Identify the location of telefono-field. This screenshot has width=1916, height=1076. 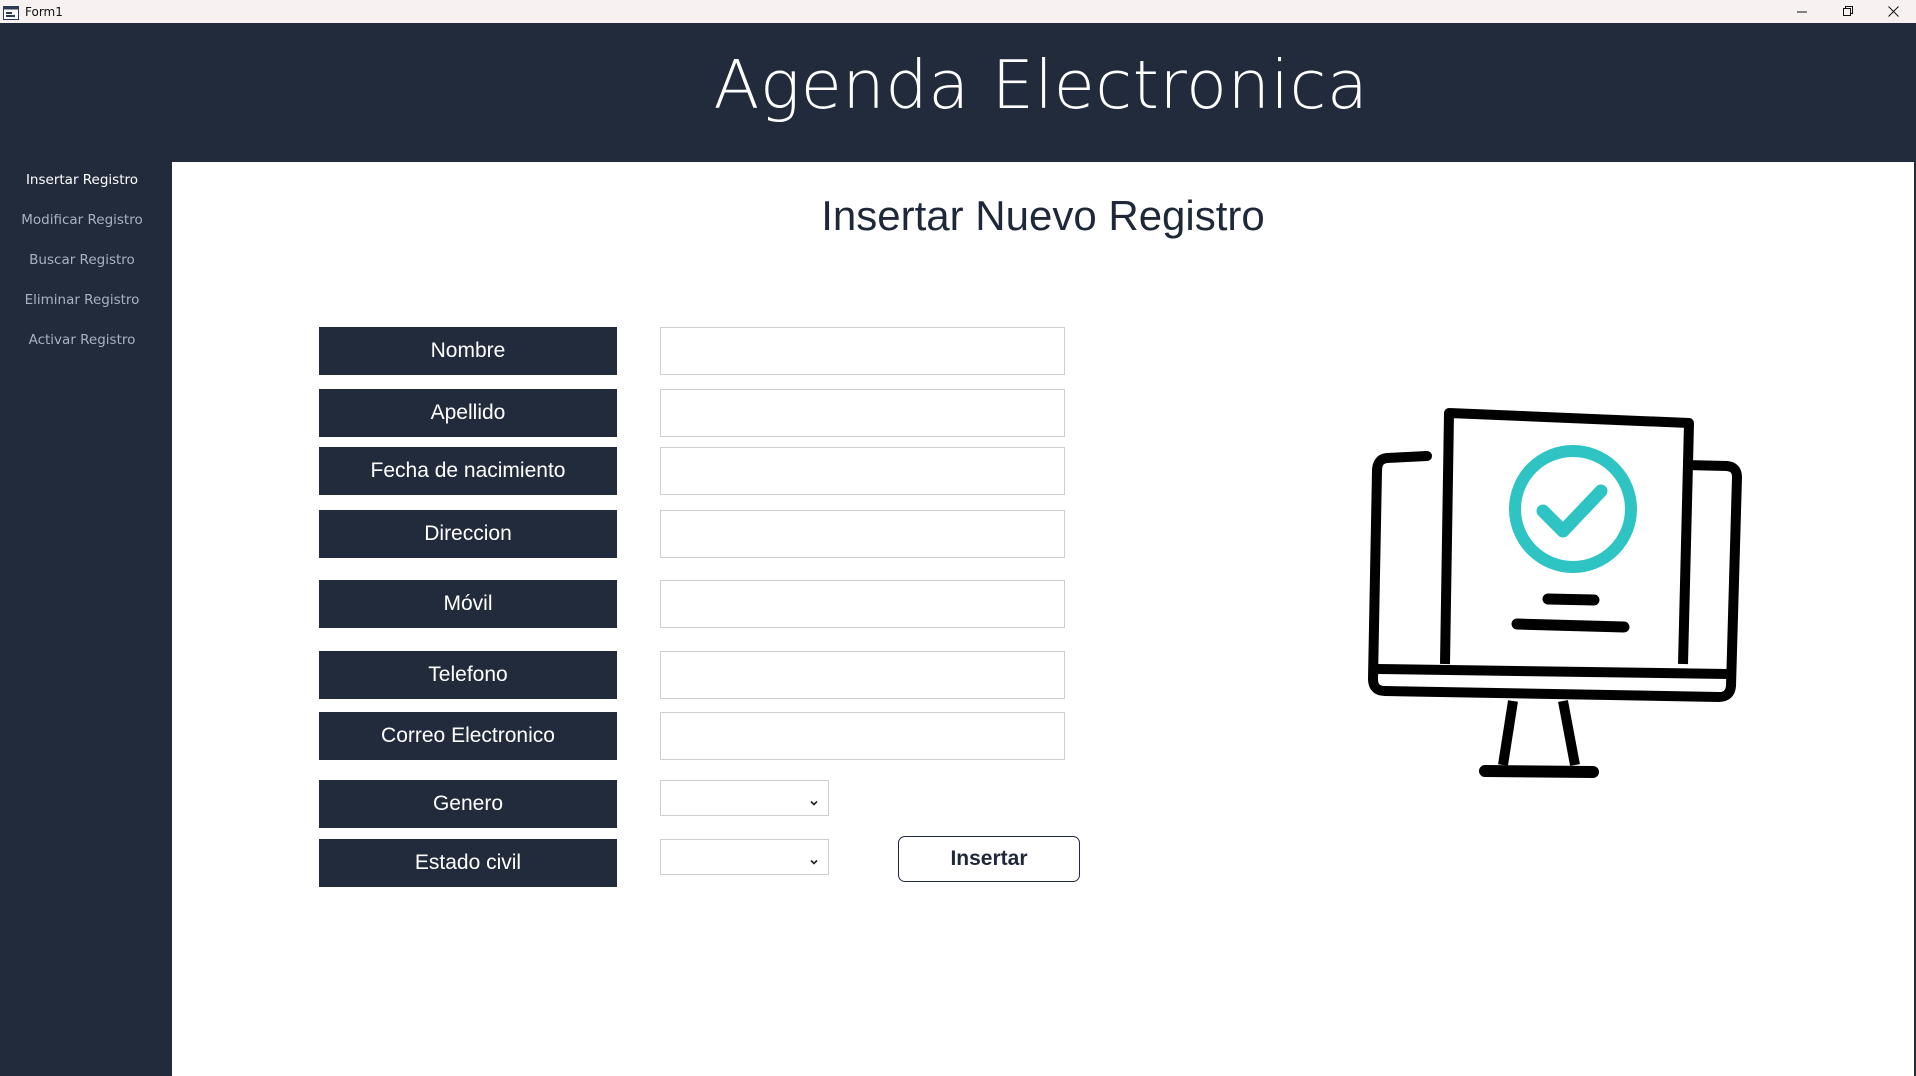
(862, 675).